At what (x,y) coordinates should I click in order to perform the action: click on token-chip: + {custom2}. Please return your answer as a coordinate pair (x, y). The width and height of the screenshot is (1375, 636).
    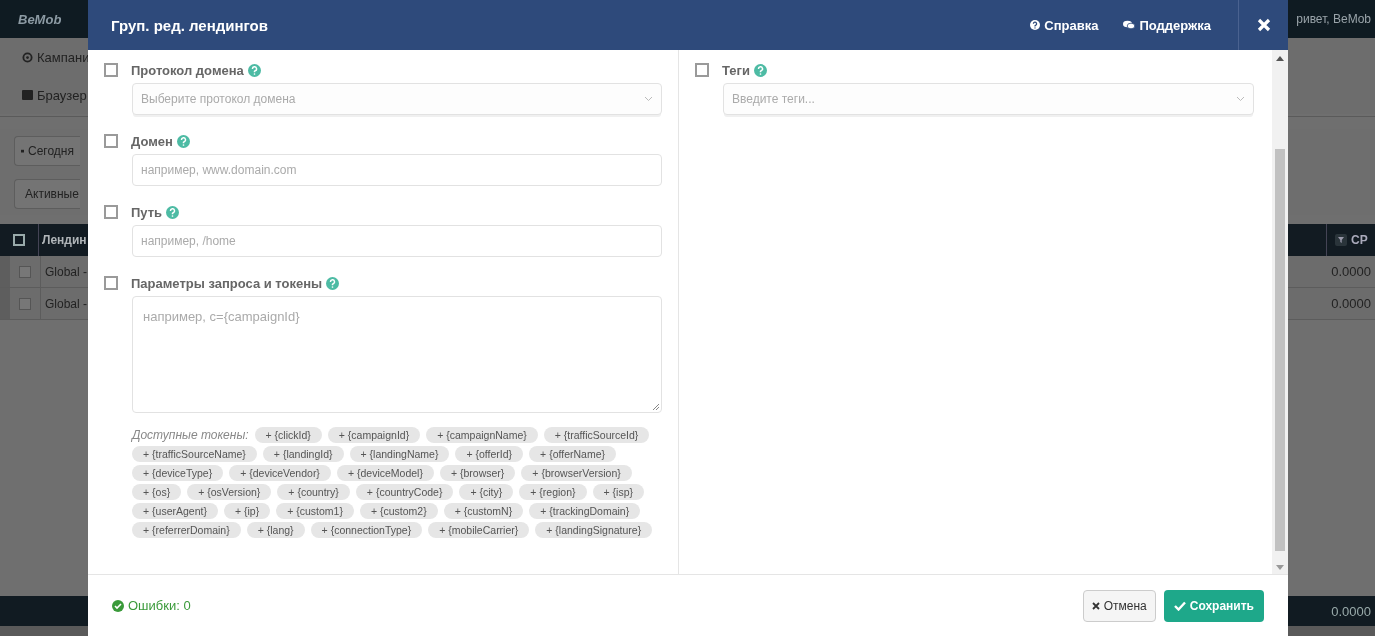
    Looking at the image, I should click on (398, 511).